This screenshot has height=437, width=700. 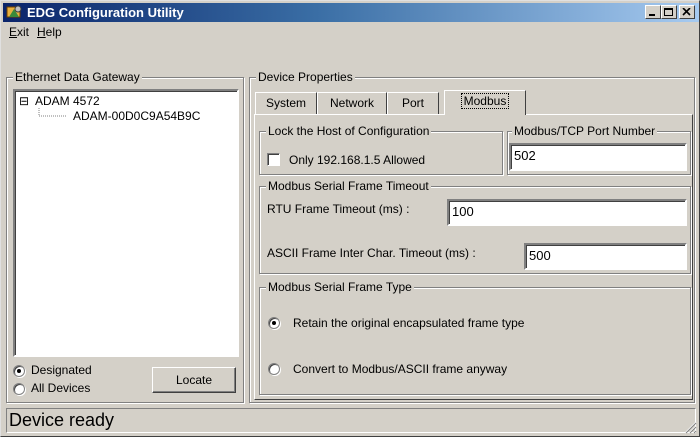 I want to click on ascii-timeout-input: 500, so click(x=605, y=256).